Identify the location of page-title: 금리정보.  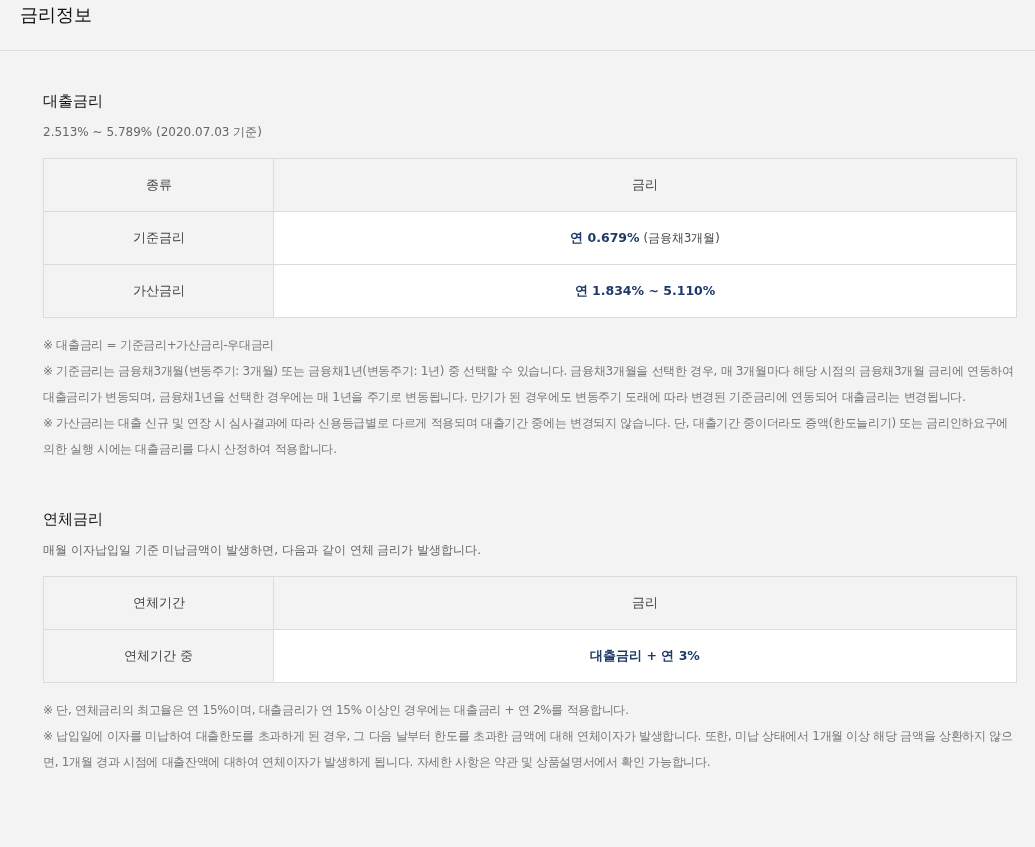
(56, 15).